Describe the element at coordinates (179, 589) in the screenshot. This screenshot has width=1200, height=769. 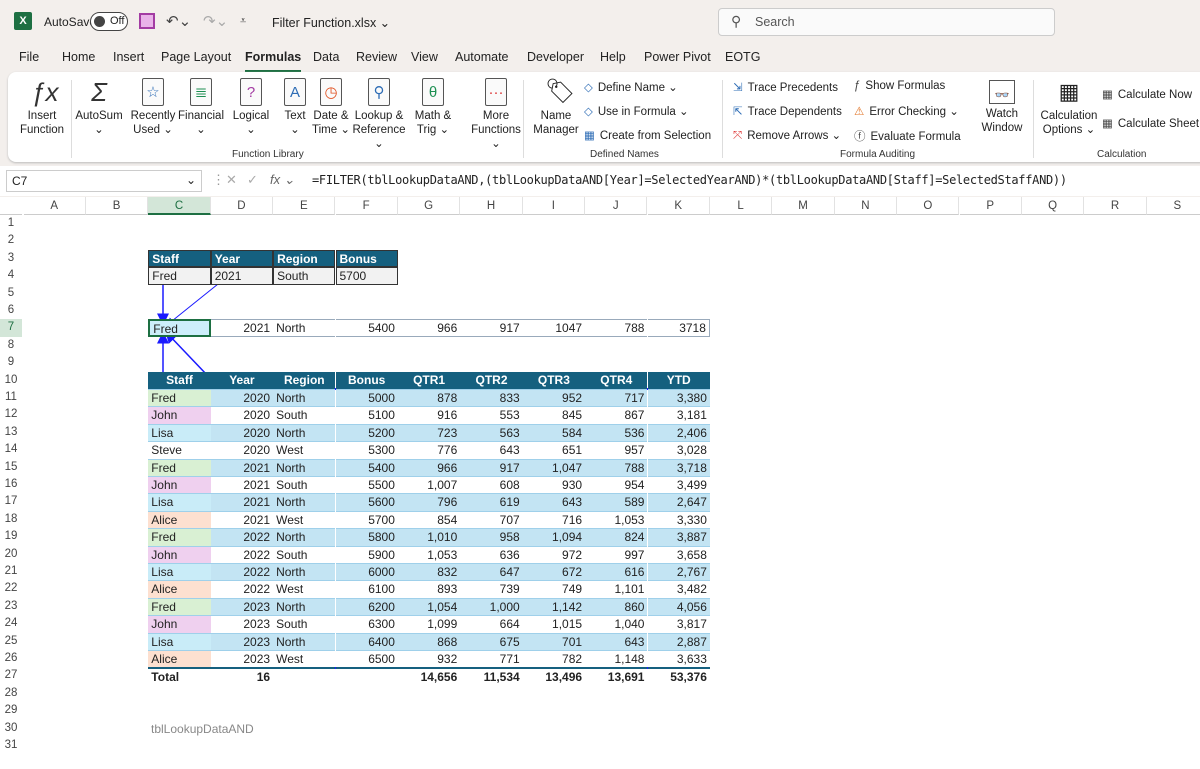
I see `staff-cell: Alice` at that location.